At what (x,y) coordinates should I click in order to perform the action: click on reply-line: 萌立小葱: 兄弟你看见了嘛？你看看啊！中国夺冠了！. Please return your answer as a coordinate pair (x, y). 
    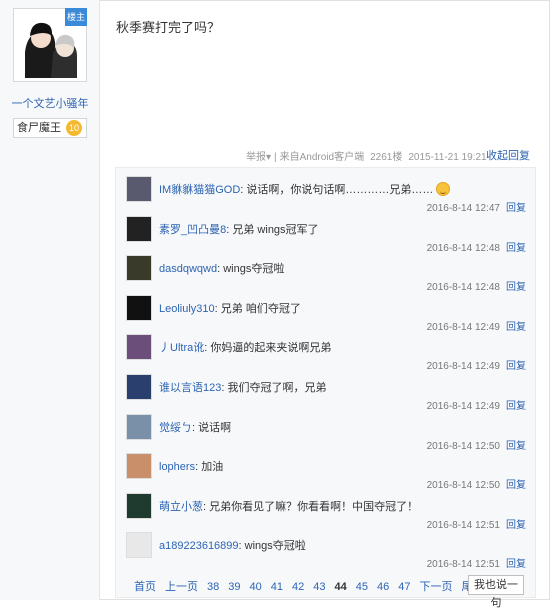
    Looking at the image, I should click on (289, 506).